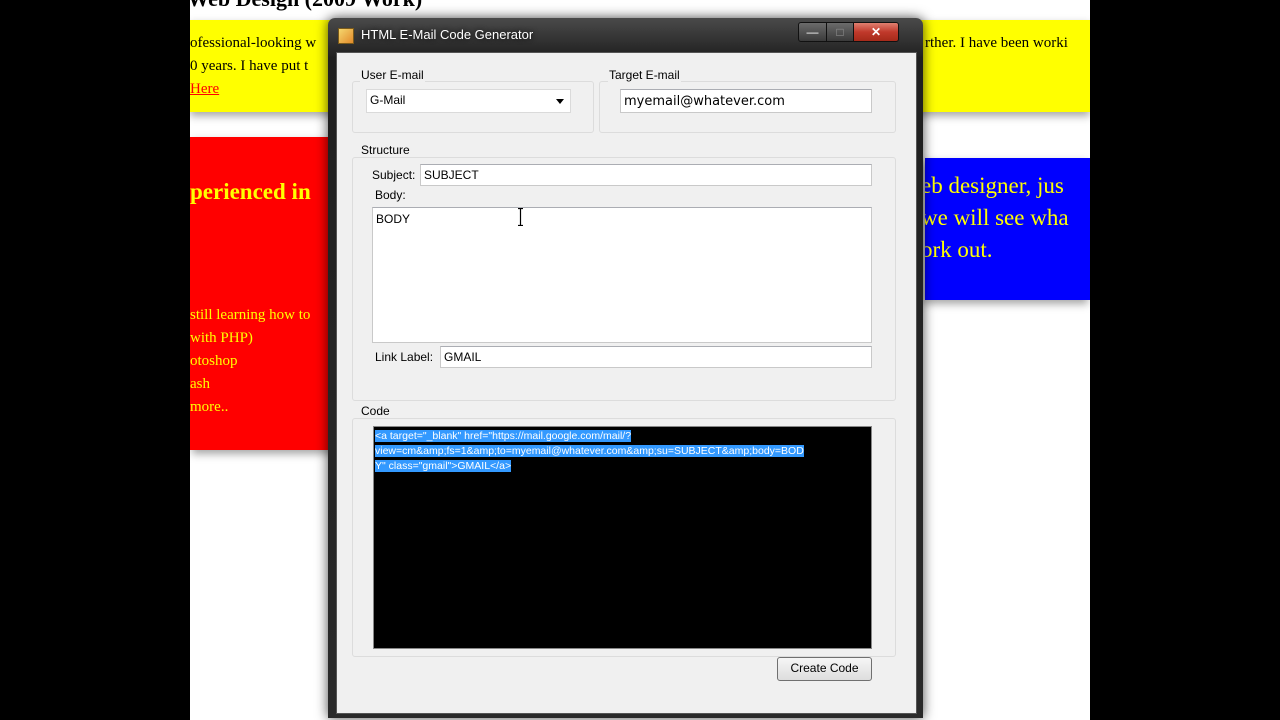 The width and height of the screenshot is (1280, 720). What do you see at coordinates (468, 101) in the screenshot?
I see `user-email-select: G-Mail` at bounding box center [468, 101].